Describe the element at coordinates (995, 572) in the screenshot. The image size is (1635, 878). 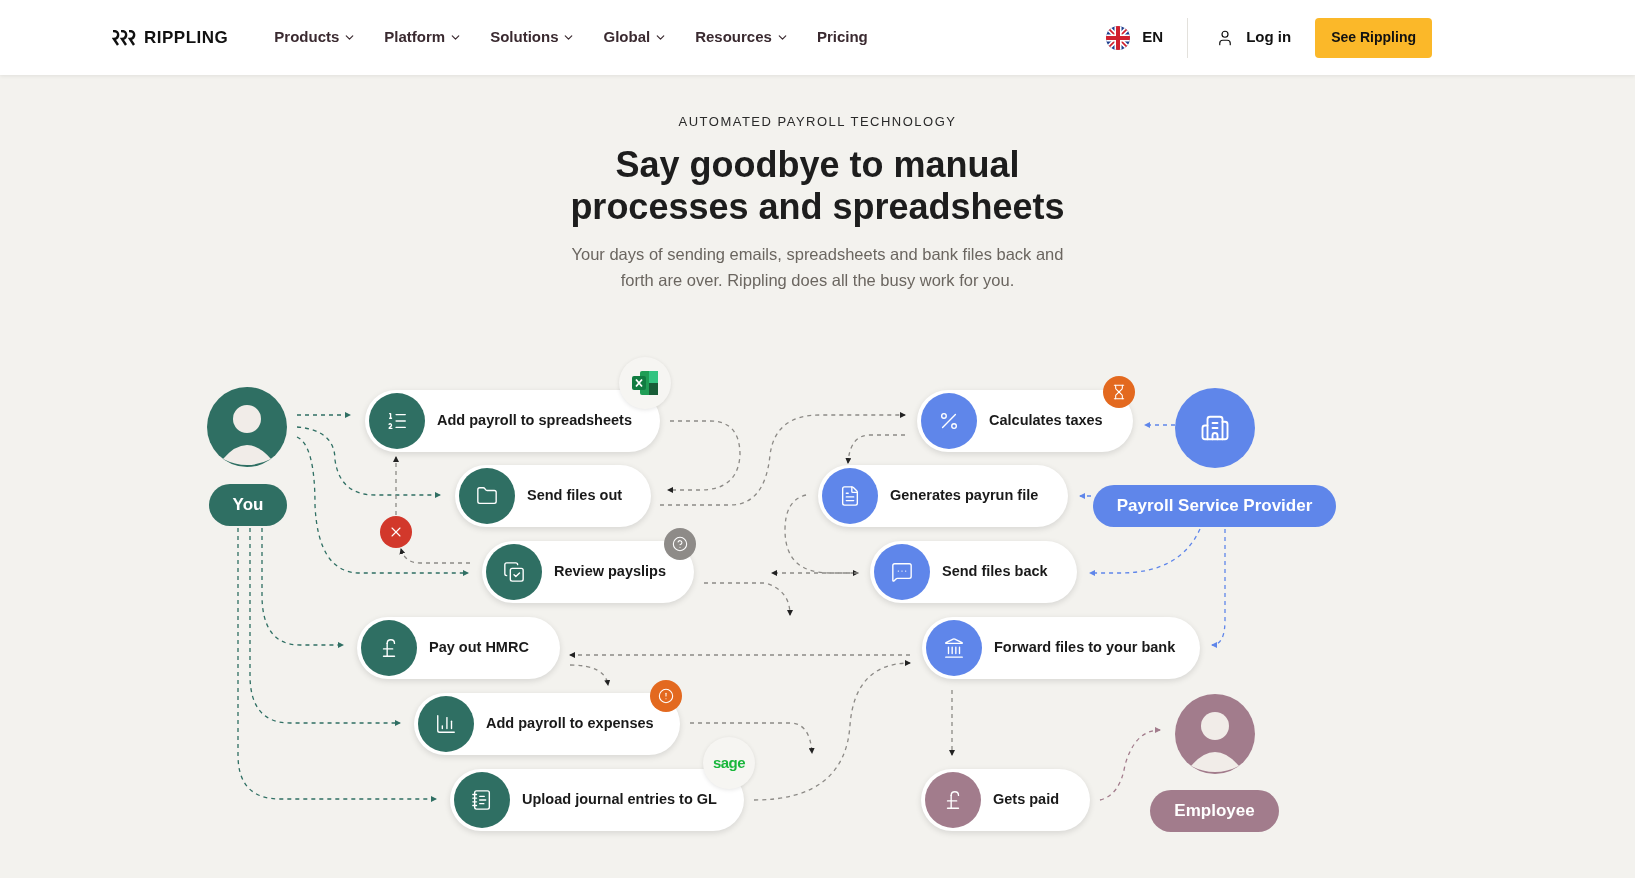
I see `step-label: Send files back` at that location.